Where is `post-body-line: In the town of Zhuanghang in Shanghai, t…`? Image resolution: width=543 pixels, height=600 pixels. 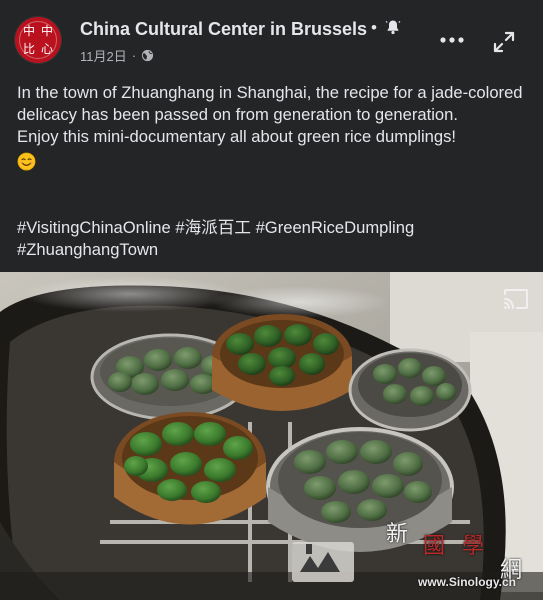
post-body-line: In the town of Zhuanghang in Shanghai, t… is located at coordinates (270, 103).